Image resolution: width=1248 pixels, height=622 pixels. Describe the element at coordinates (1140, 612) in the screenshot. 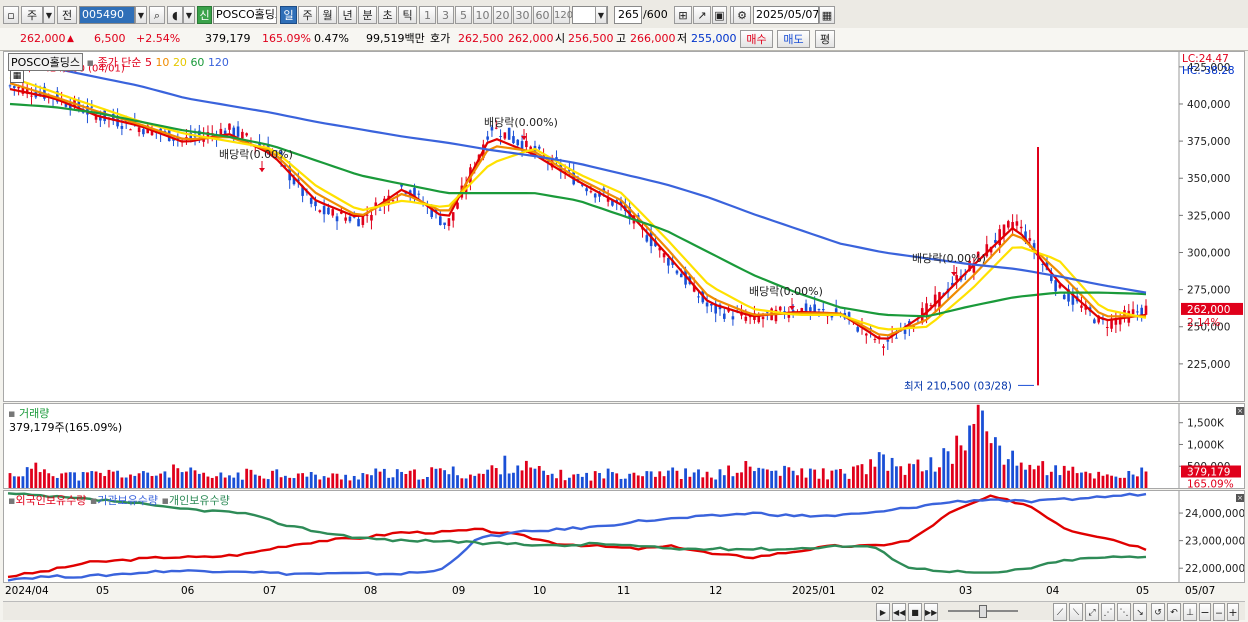

I see `arrow-icon: ↘` at that location.